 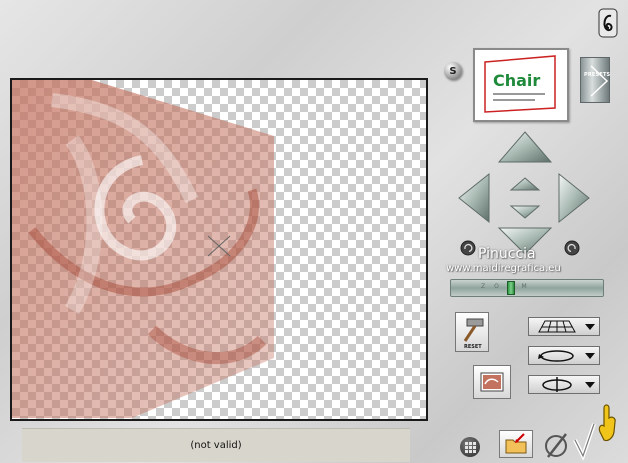 What do you see at coordinates (525, 212) in the screenshot?
I see `move-down-icon` at bounding box center [525, 212].